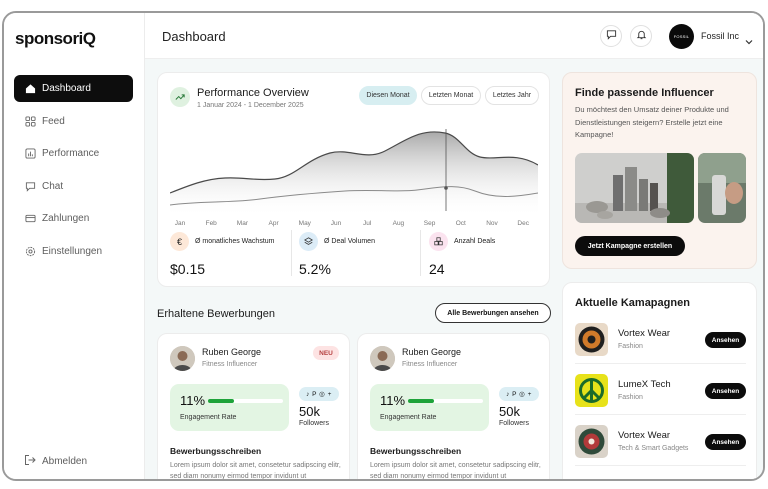  I want to click on engagement-value: 11%, so click(393, 400).